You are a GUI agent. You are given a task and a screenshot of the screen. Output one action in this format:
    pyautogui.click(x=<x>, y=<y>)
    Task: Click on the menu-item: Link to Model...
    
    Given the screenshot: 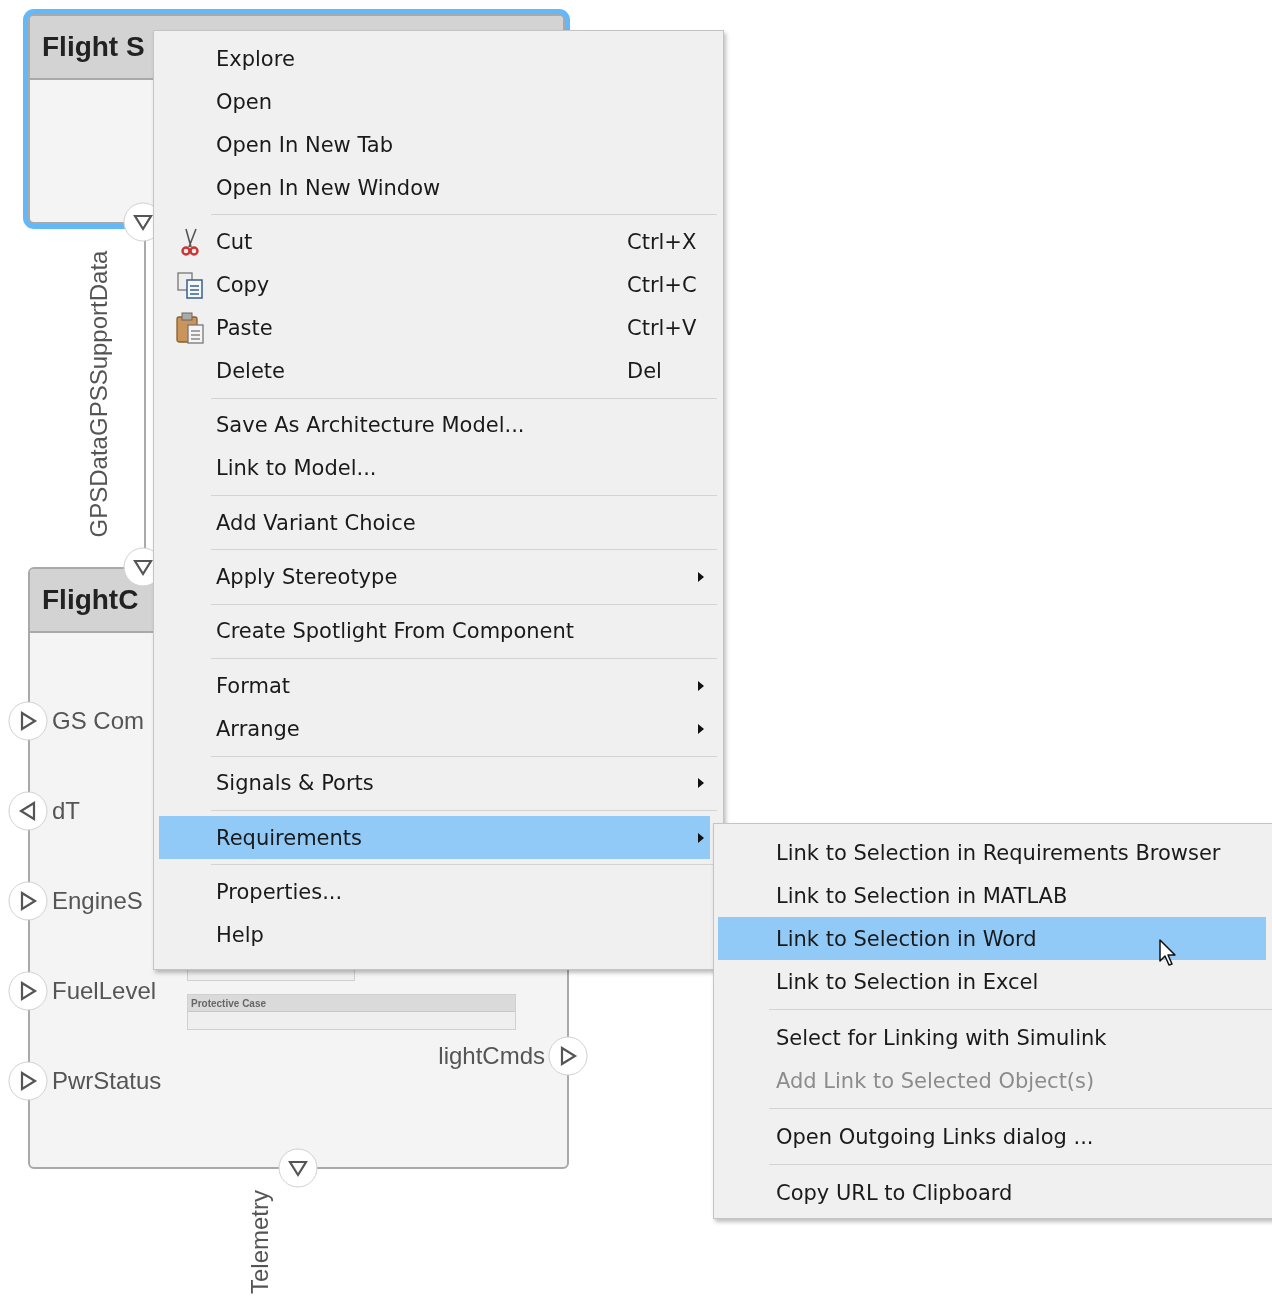 What is the action you would take?
    pyautogui.click(x=434, y=468)
    